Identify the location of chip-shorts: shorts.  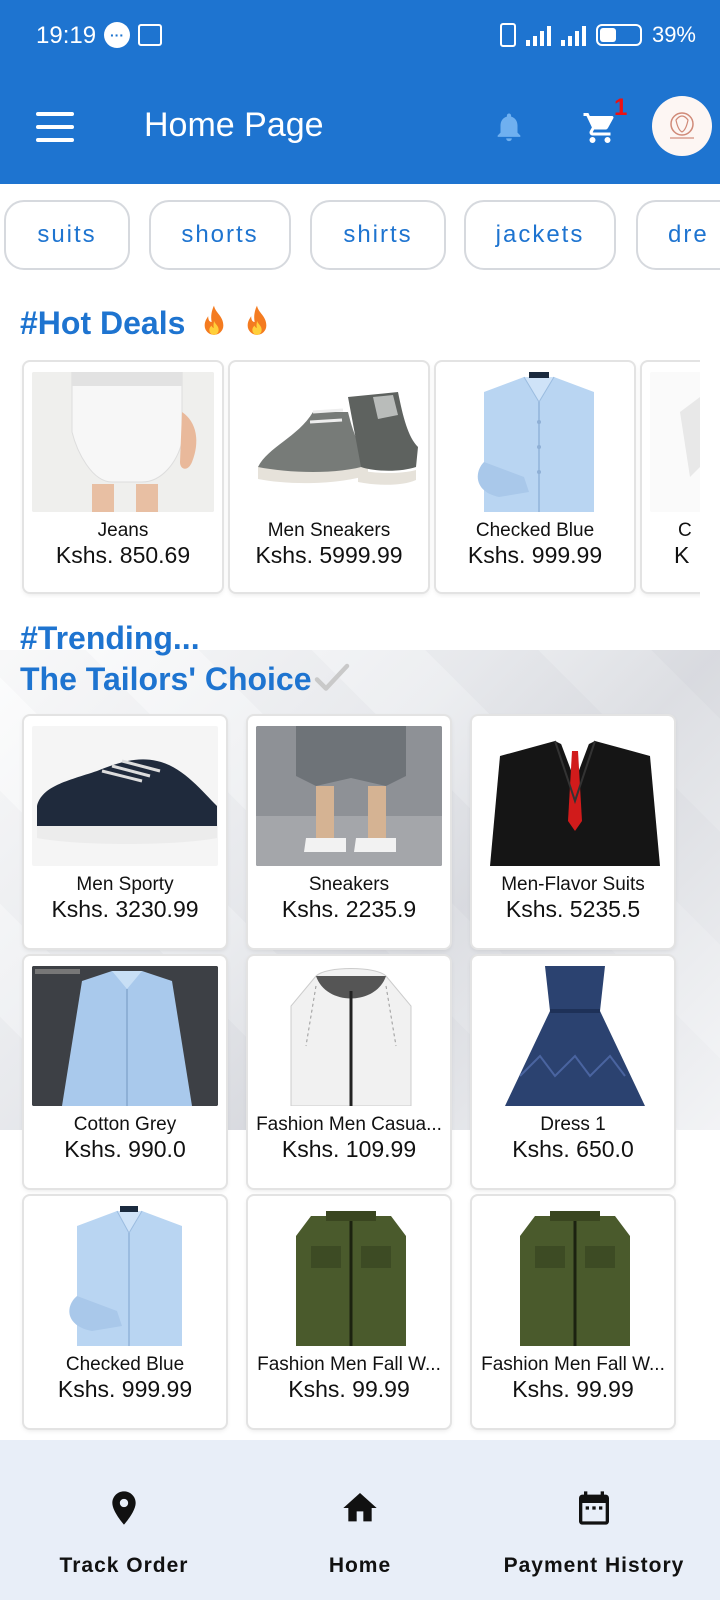
(220, 235).